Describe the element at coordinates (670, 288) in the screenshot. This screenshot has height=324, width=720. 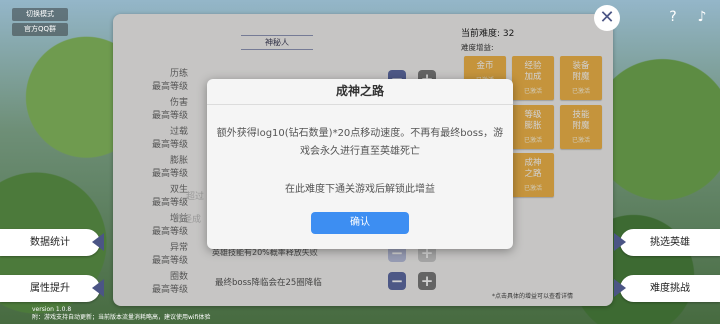
I see `difficulty-challenge-button: 难度挑战` at that location.